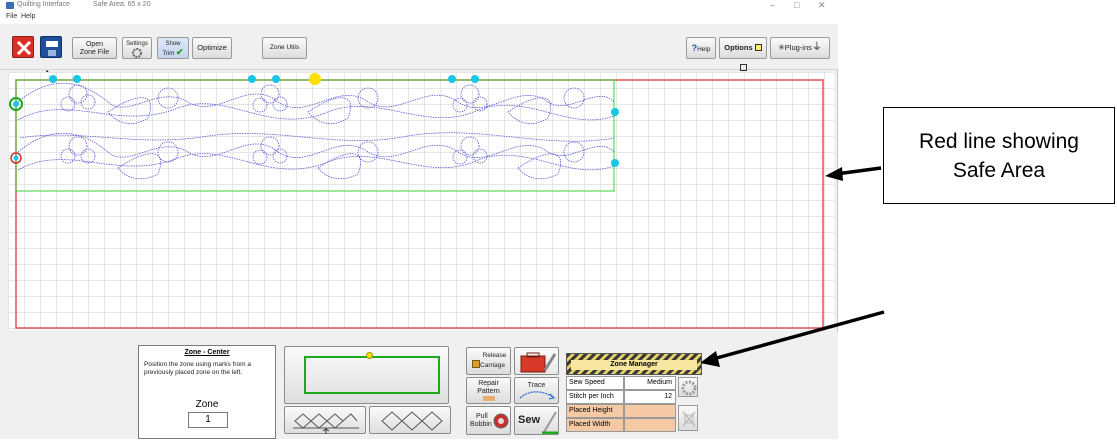 The height and width of the screenshot is (440, 1117). What do you see at coordinates (792, 266) in the screenshot?
I see `annotation-arrows` at bounding box center [792, 266].